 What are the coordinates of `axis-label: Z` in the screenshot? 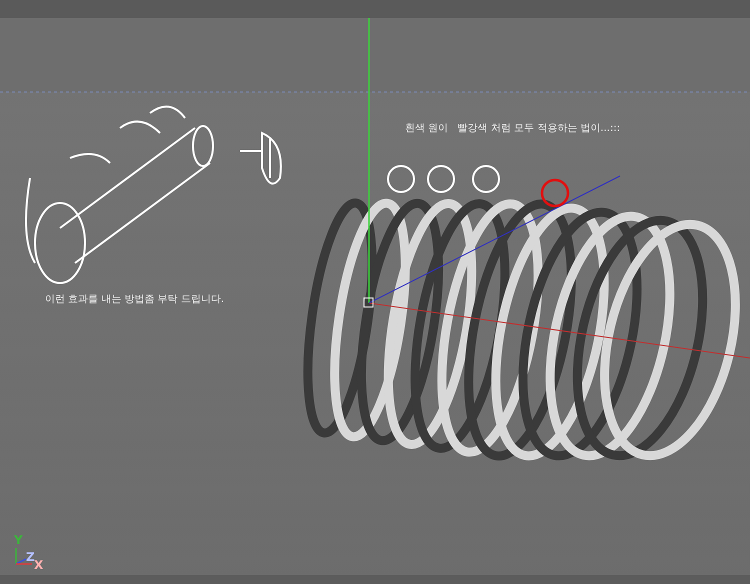 It's located at (30, 557).